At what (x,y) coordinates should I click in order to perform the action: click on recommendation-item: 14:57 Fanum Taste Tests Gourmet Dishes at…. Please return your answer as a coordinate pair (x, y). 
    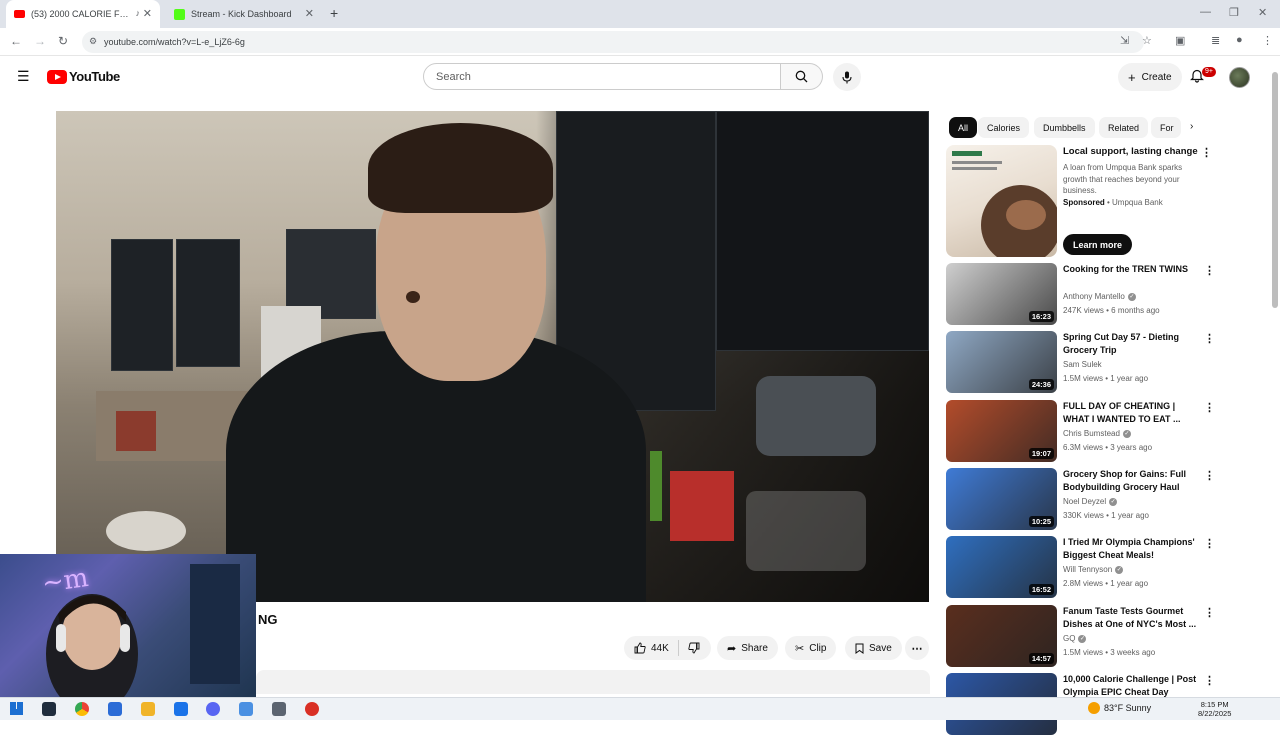
    Looking at the image, I should click on (1081, 636).